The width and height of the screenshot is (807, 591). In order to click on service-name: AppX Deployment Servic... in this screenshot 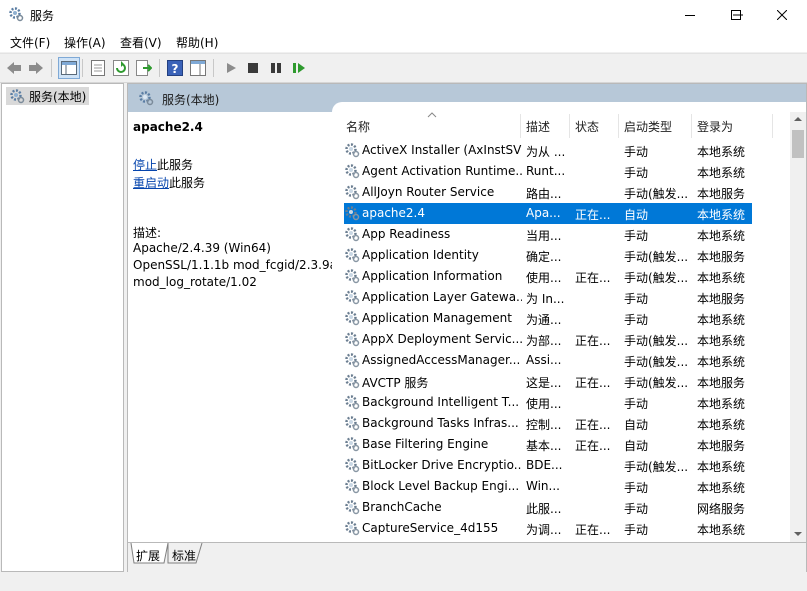, I will do `click(442, 339)`.